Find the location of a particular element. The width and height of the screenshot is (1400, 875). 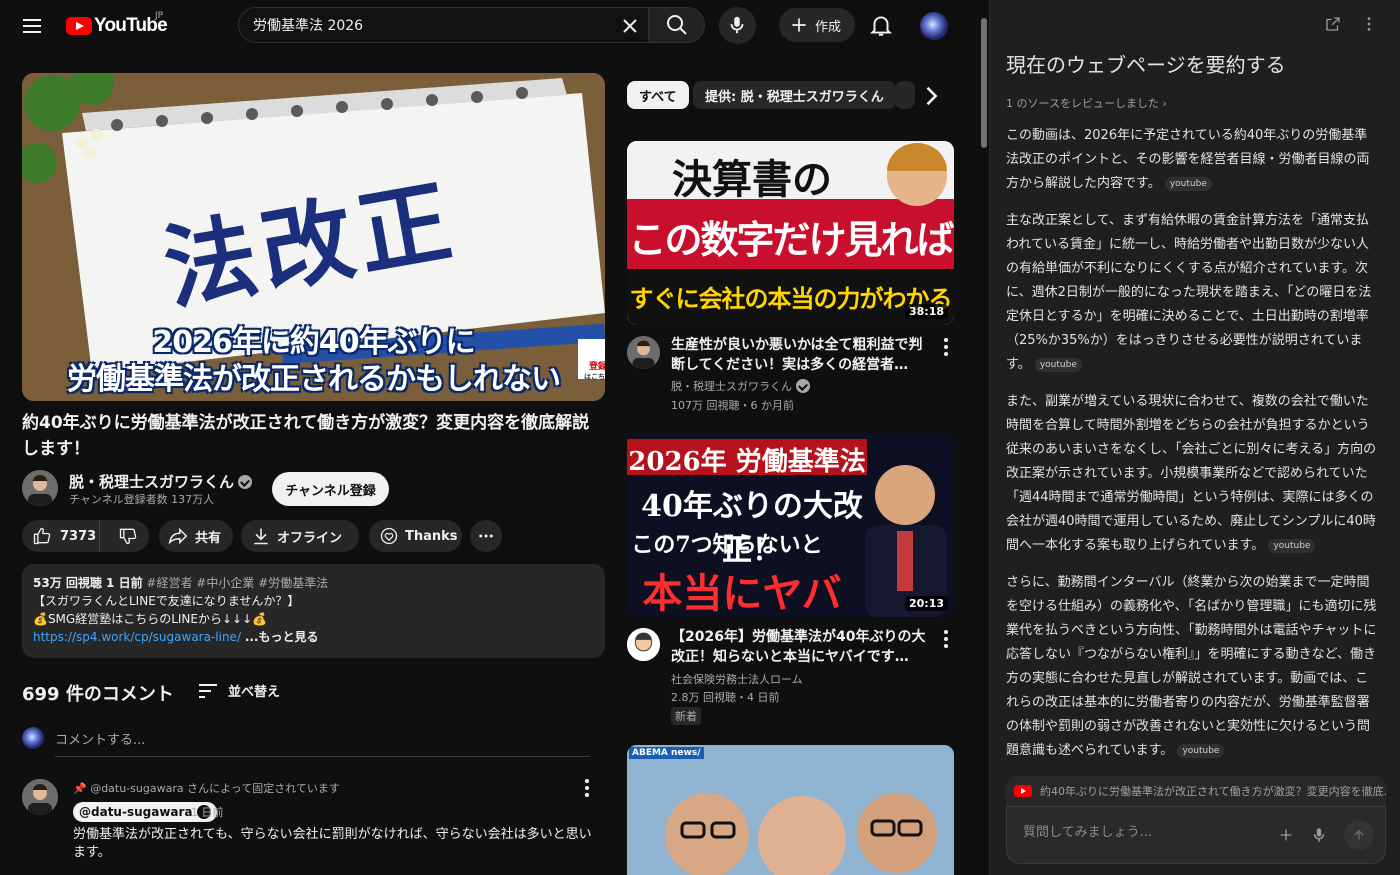

new-badge: 新着 is located at coordinates (686, 716).